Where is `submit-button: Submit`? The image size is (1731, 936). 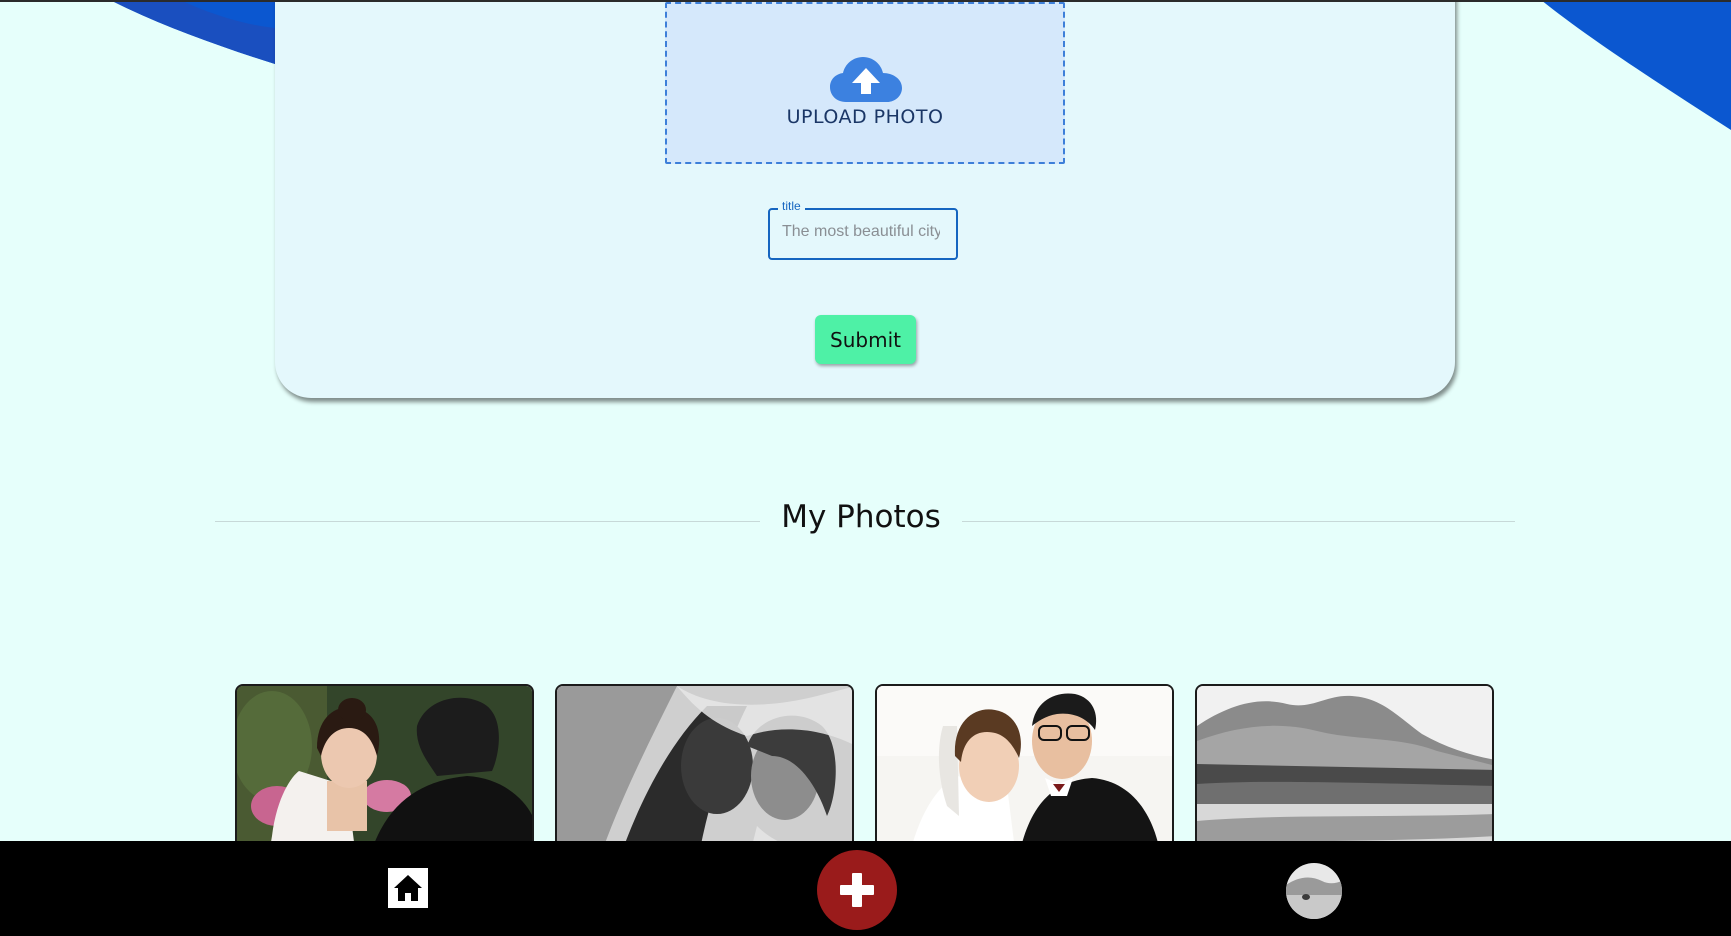
submit-button: Submit is located at coordinates (865, 339).